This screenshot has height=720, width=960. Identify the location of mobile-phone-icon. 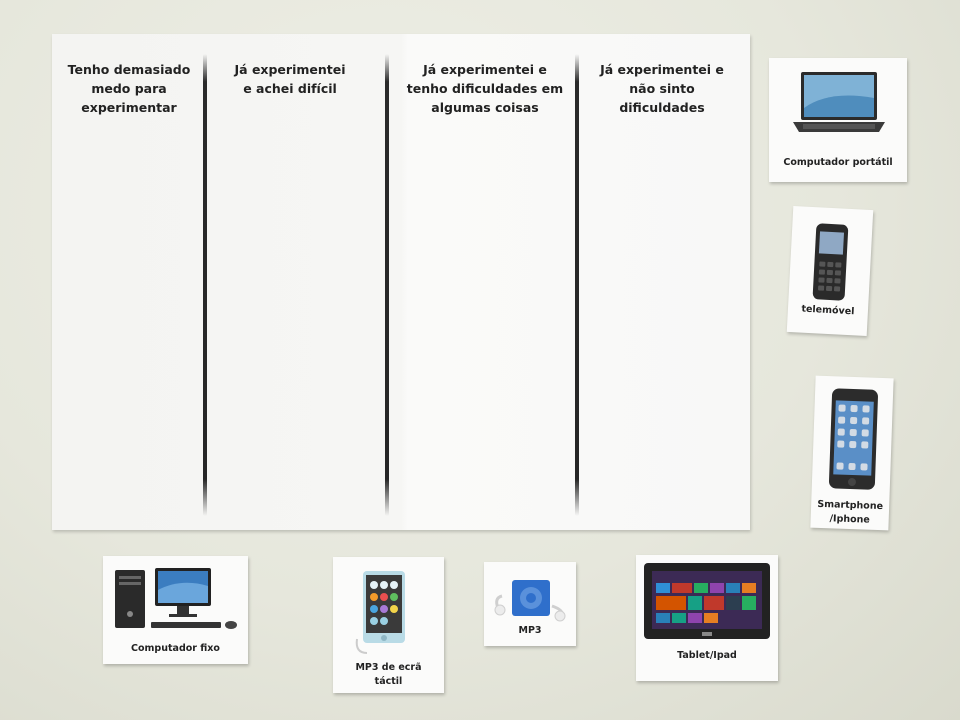
(830, 262).